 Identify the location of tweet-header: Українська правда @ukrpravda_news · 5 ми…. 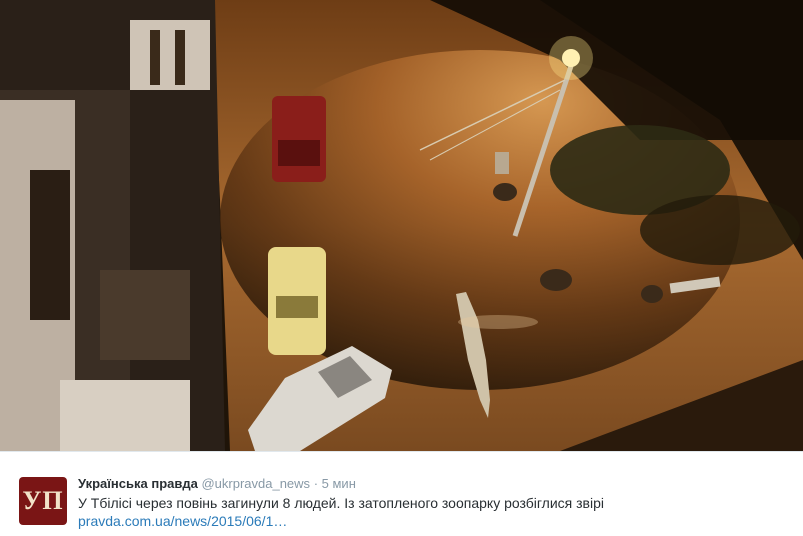
(217, 483).